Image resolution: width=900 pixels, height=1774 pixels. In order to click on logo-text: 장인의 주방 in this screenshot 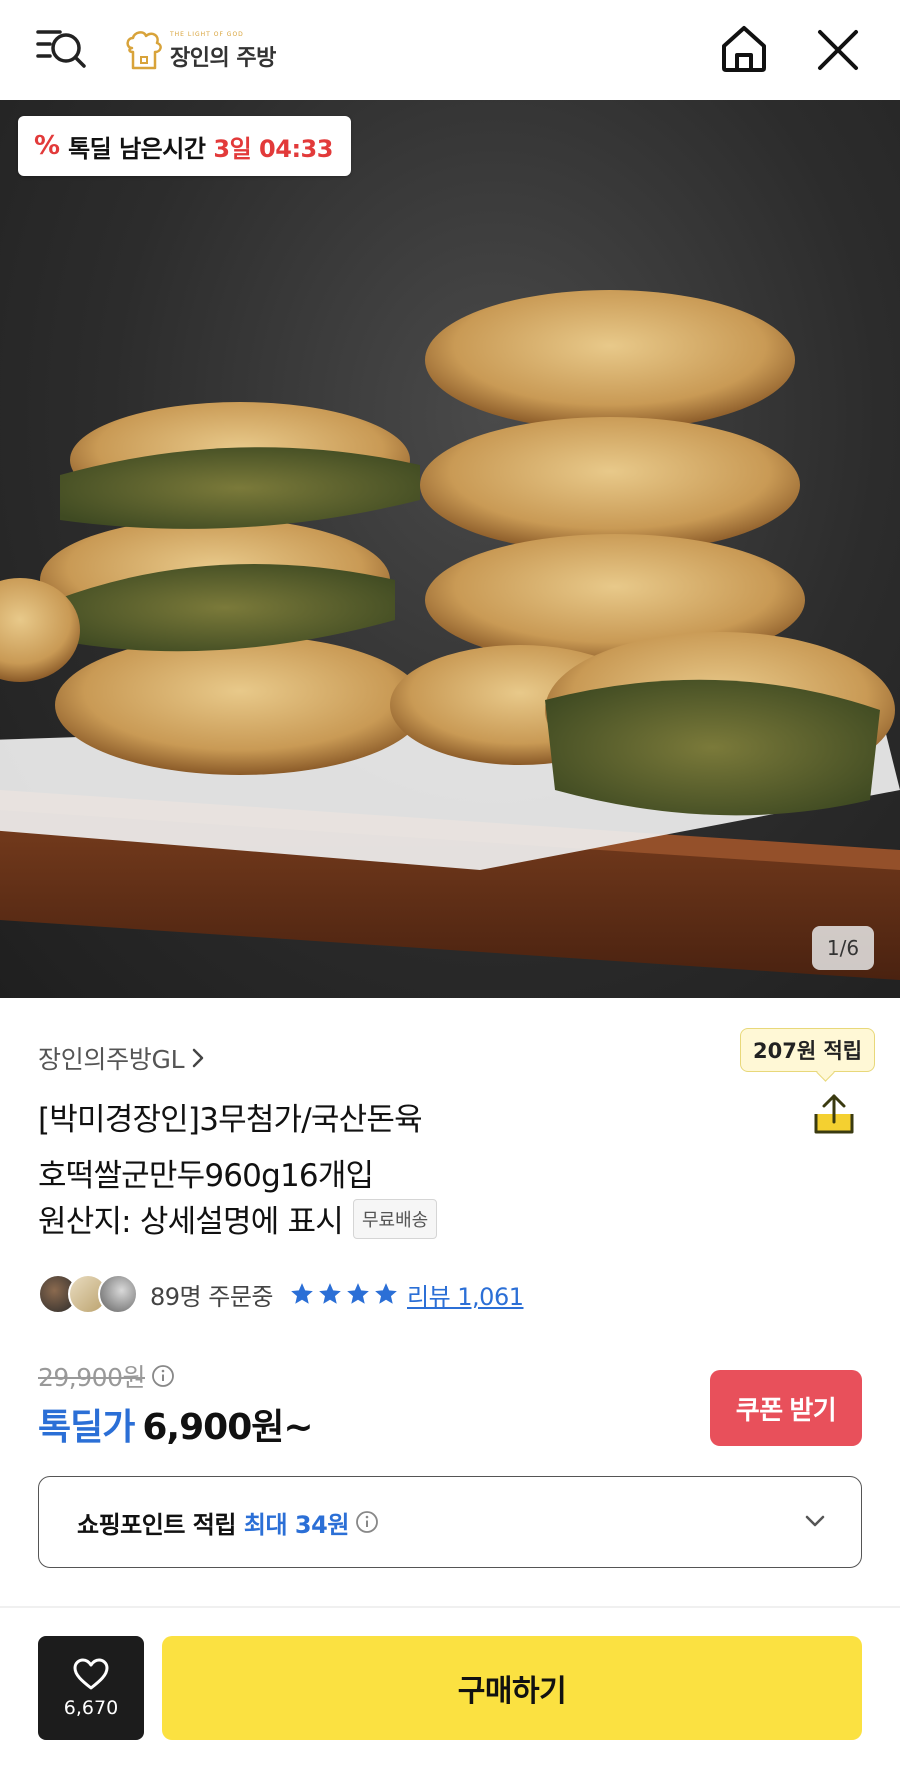, I will do `click(223, 58)`.